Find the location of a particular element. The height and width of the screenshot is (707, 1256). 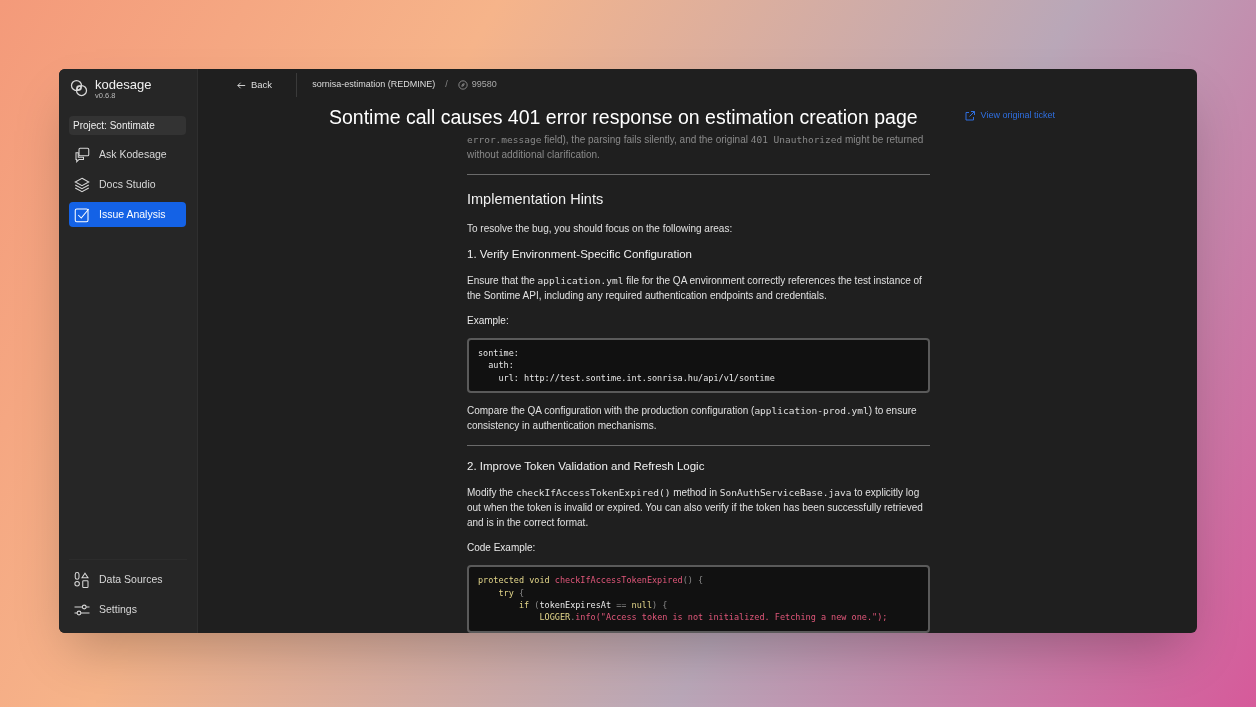

chat-bubbles-icon is located at coordinates (82, 154).